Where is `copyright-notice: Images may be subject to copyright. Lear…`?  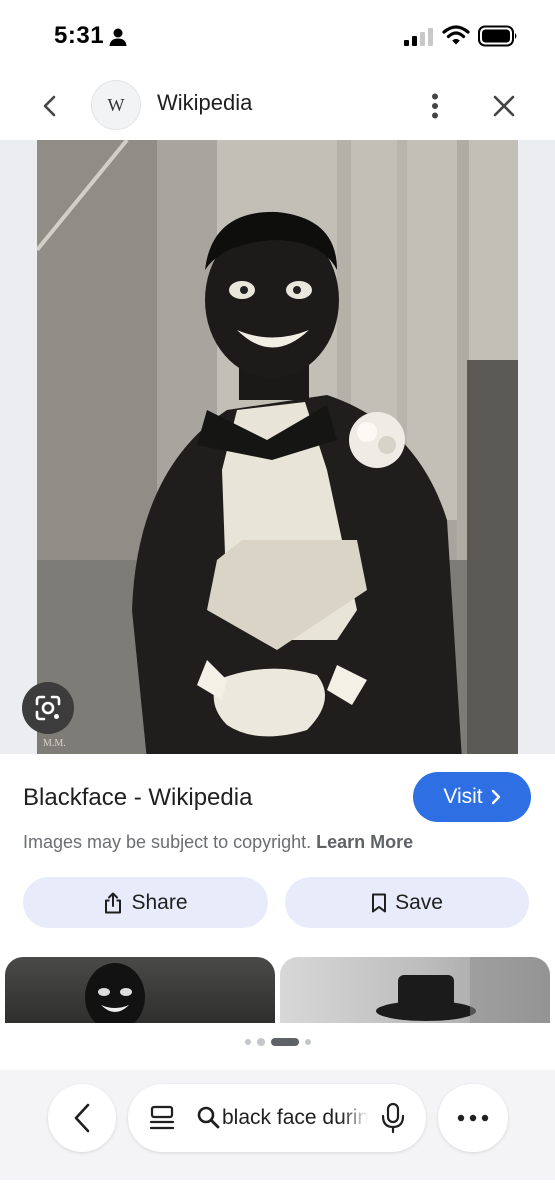
copyright-notice: Images may be subject to copyright. Lear… is located at coordinates (218, 842).